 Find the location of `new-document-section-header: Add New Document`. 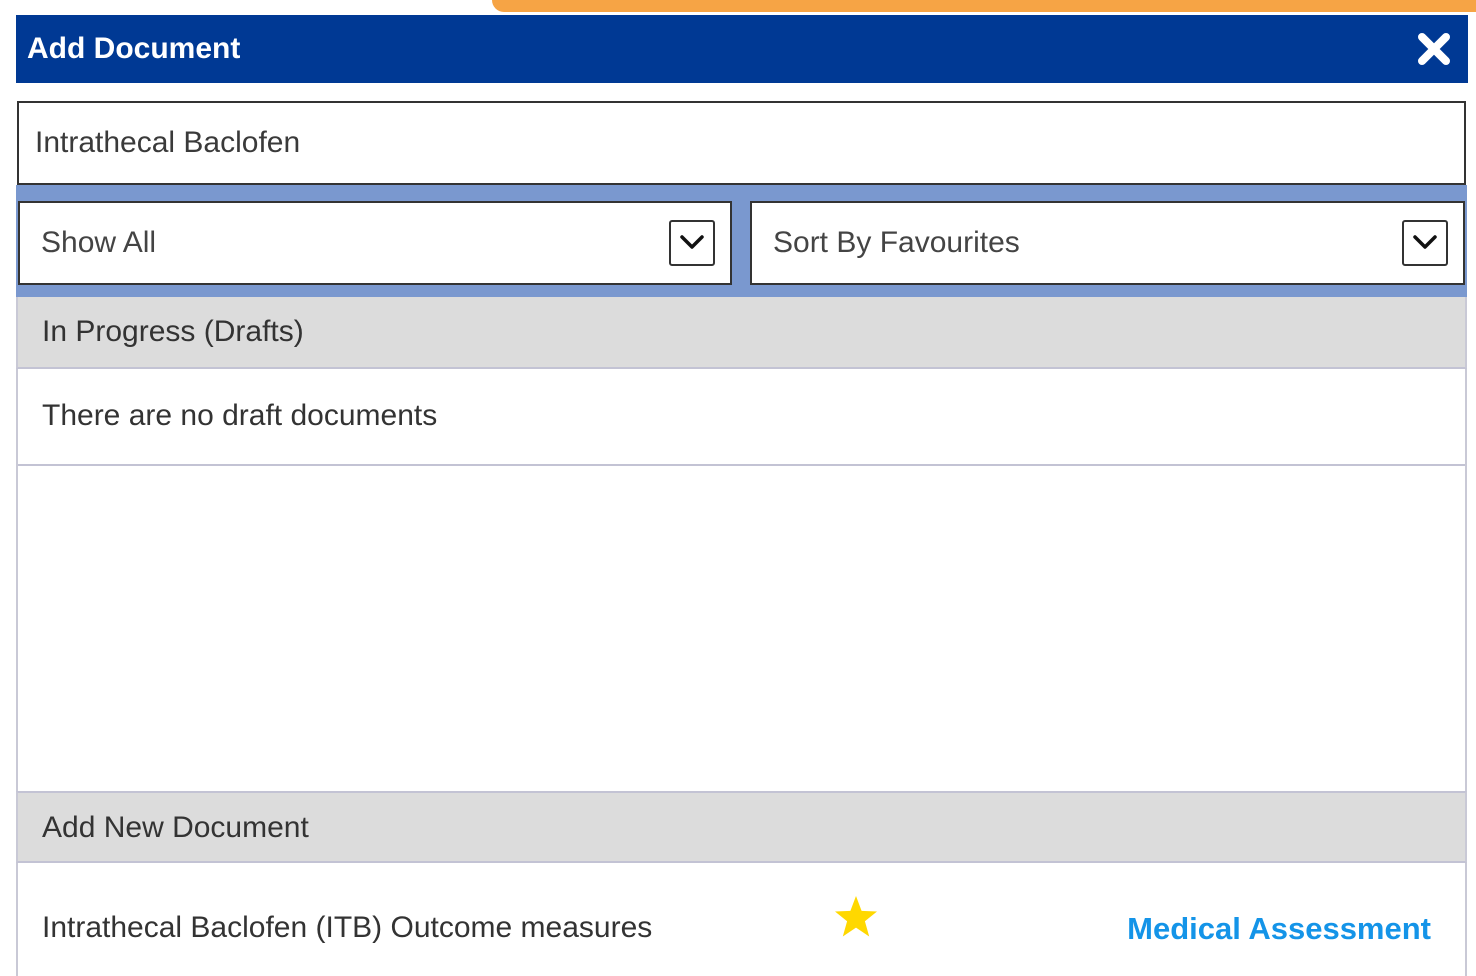

new-document-section-header: Add New Document is located at coordinates (741, 827).